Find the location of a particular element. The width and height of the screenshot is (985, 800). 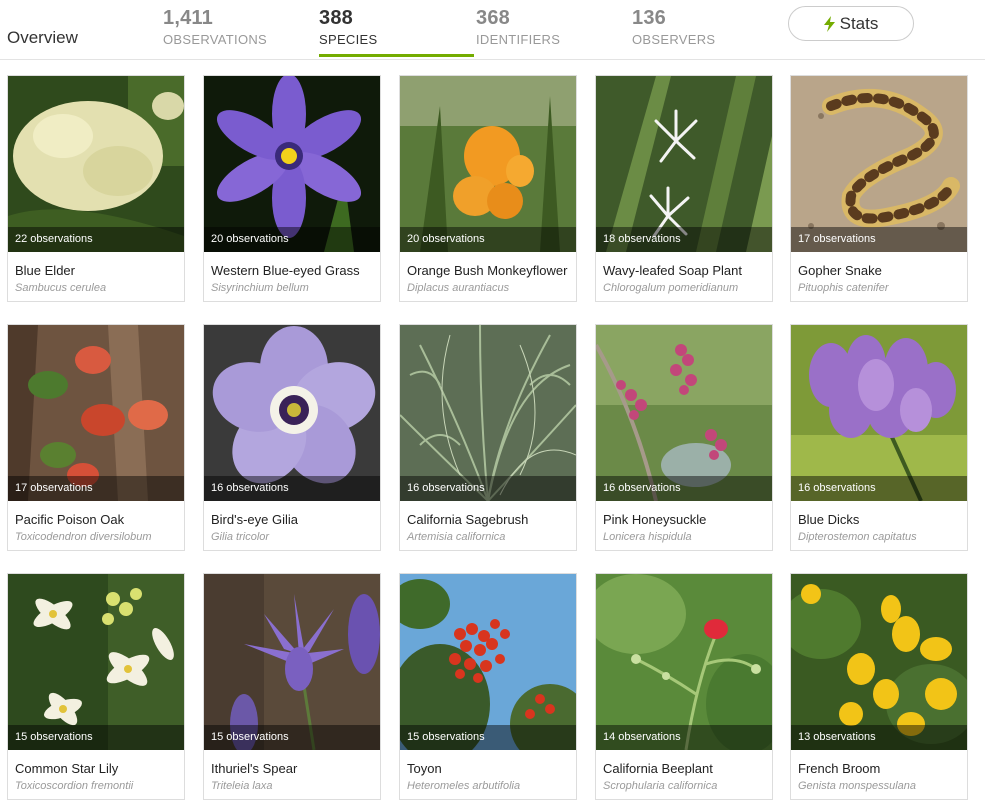

scientific-name: Lonicera hispidula is located at coordinates (647, 537).